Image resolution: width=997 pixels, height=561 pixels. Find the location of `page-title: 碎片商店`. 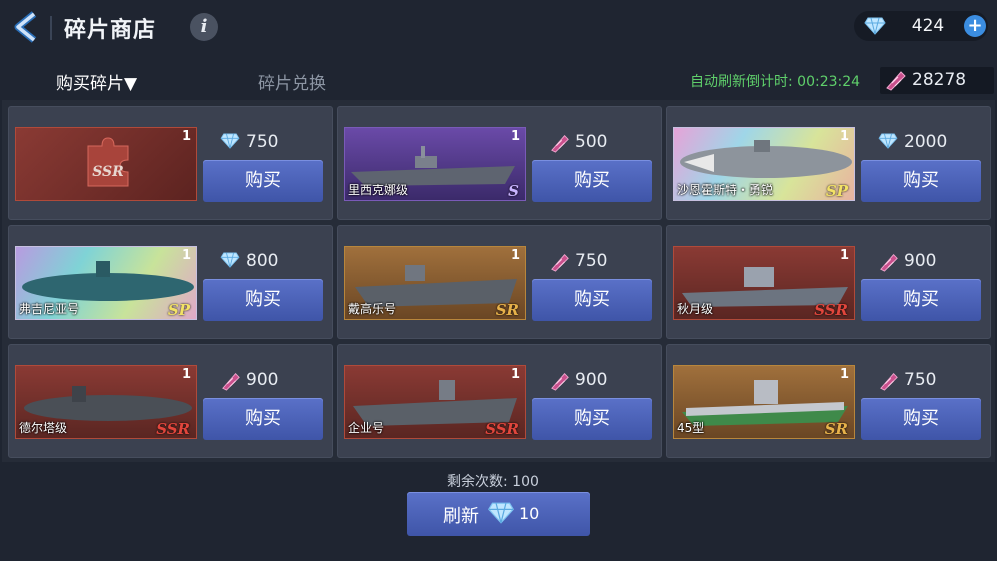

page-title: 碎片商店 is located at coordinates (110, 30).